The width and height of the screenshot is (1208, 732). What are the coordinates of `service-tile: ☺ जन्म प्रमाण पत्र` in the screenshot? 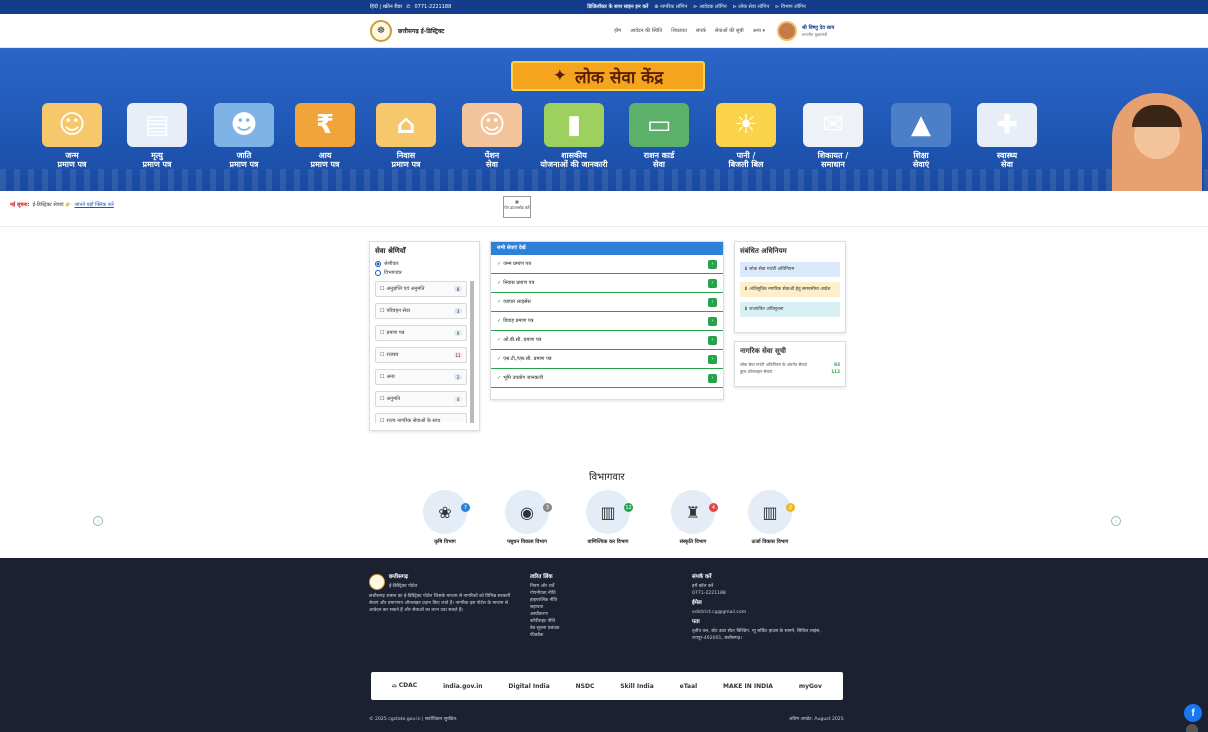 It's located at (72, 136).